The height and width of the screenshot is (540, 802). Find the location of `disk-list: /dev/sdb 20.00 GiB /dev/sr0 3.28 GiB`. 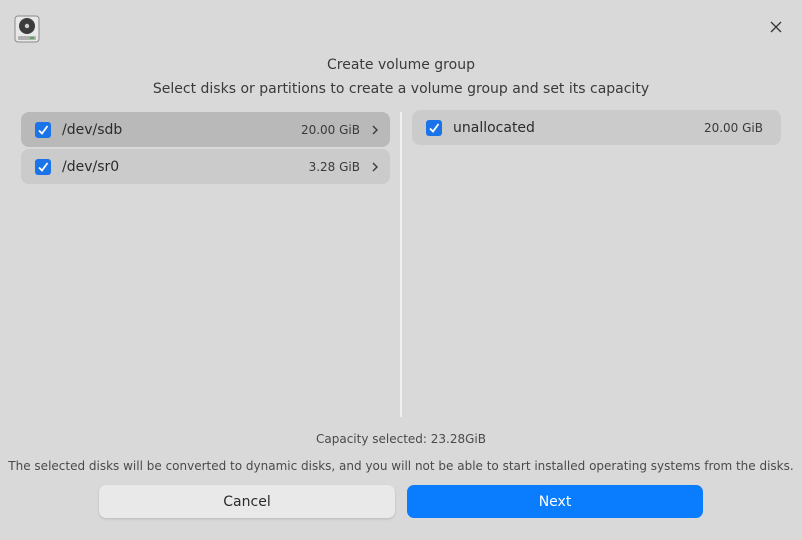

disk-list: /dev/sdb 20.00 GiB /dev/sr0 3.28 GiB is located at coordinates (205, 149).